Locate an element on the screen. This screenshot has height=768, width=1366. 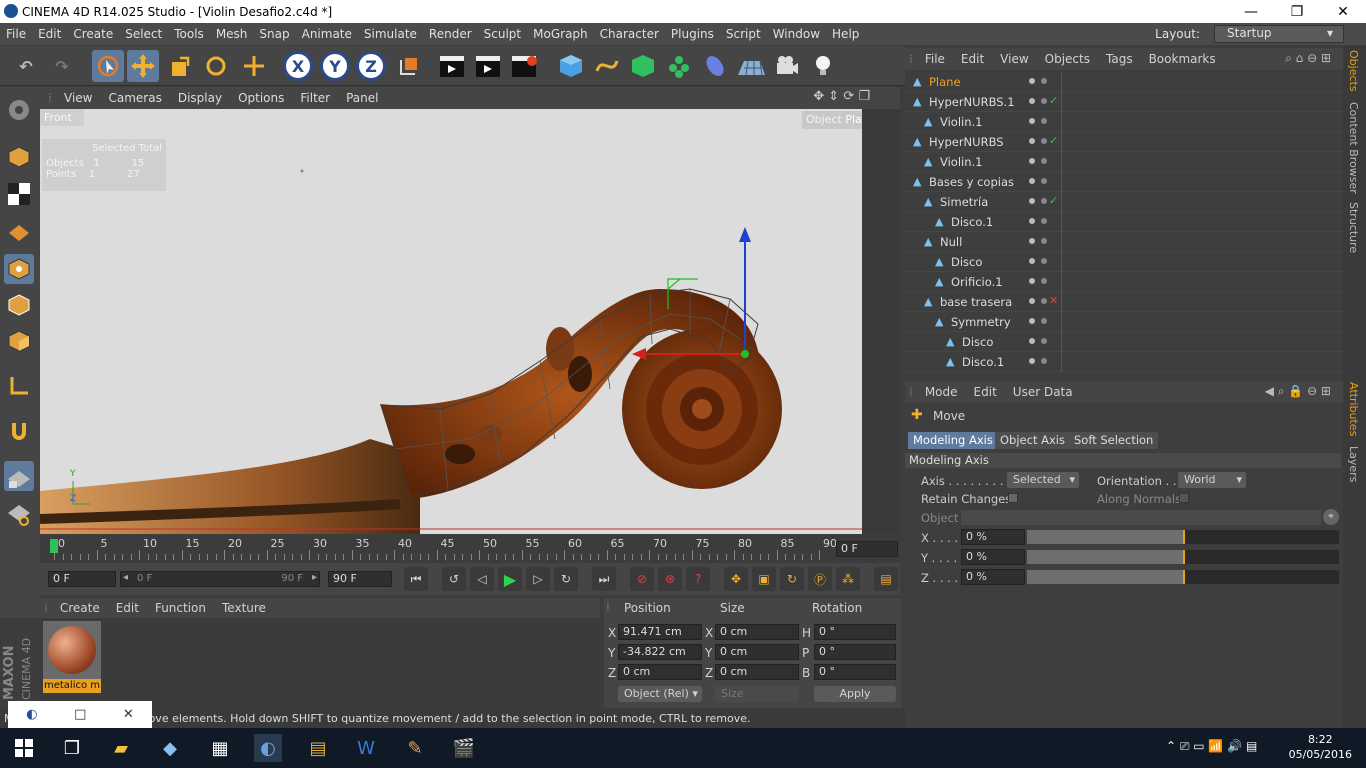
add-camera-button is located at coordinates (787, 66).